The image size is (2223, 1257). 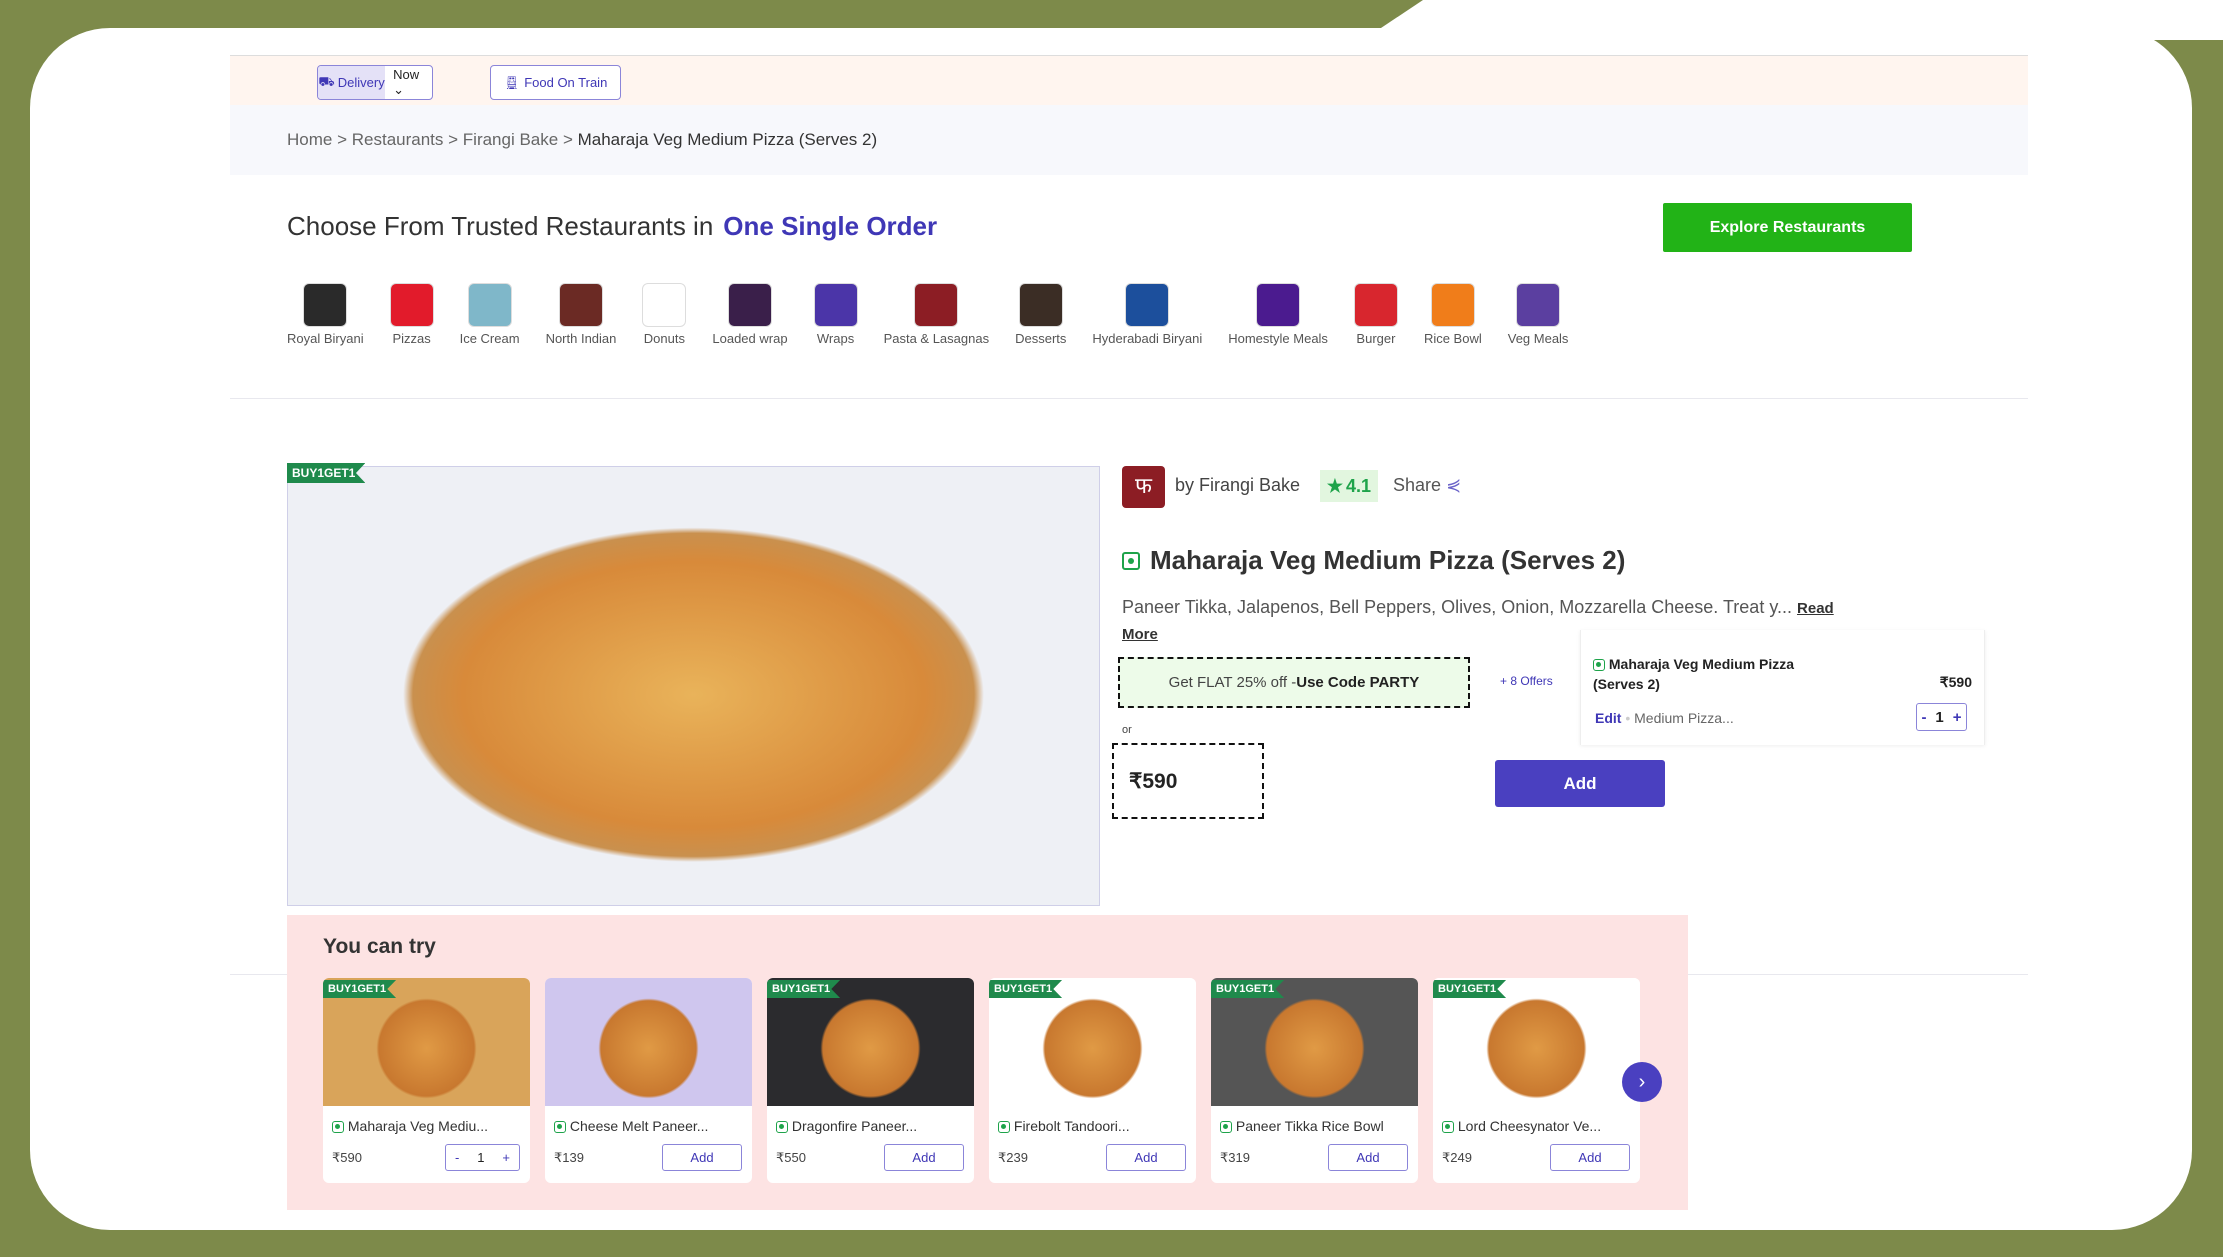 I want to click on category-label: Royal Biryani, so click(x=325, y=338).